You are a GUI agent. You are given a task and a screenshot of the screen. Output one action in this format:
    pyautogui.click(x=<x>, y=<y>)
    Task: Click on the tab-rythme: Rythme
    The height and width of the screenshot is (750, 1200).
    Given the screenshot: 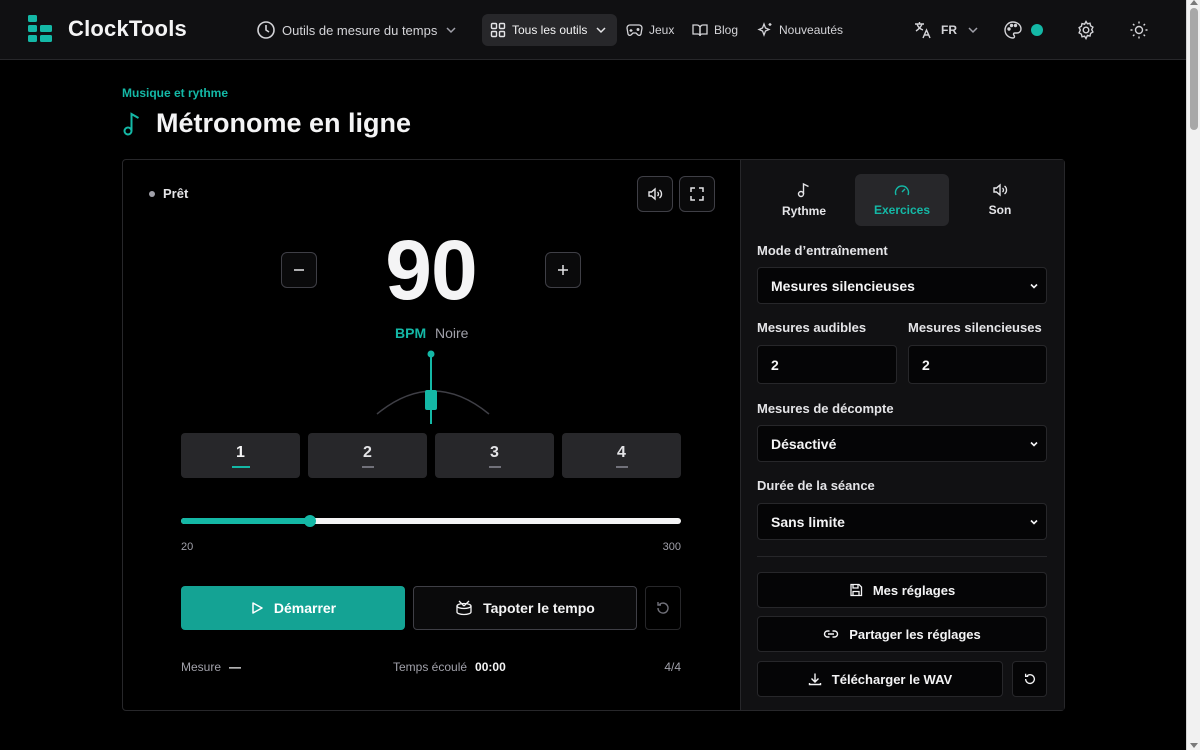 What is the action you would take?
    pyautogui.click(x=804, y=200)
    